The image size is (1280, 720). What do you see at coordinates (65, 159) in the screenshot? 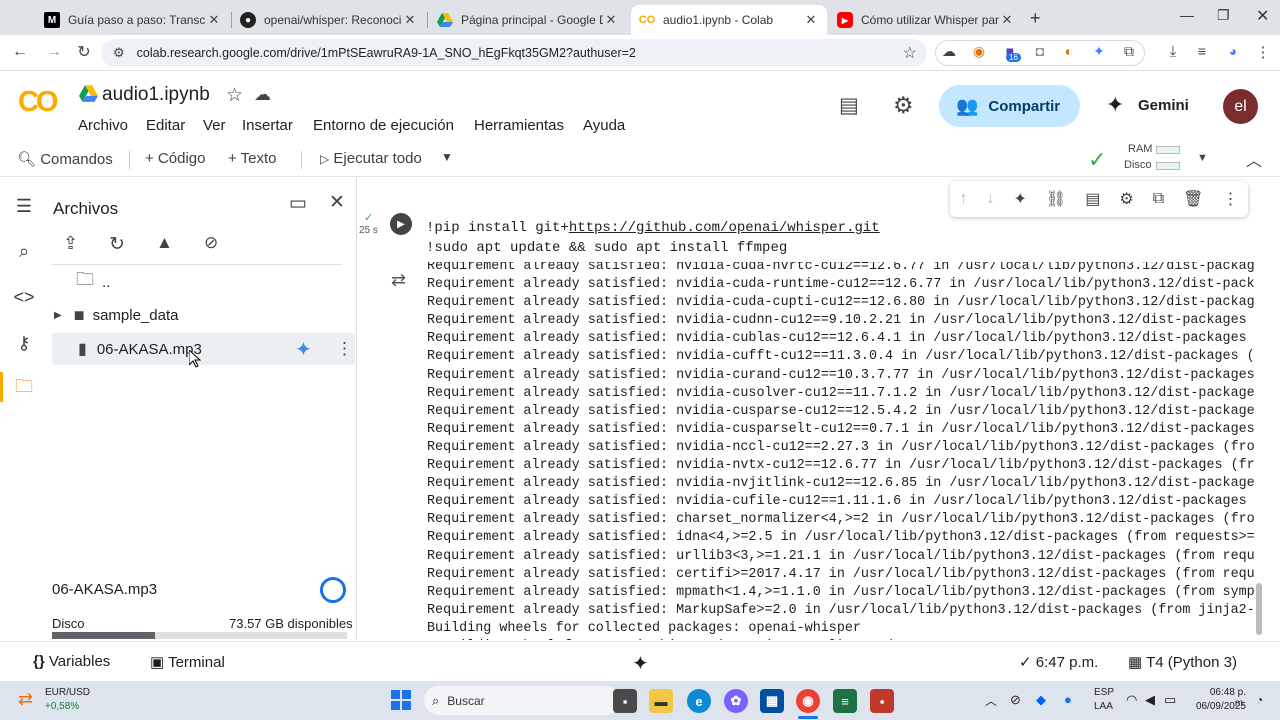
I see `commands-button: 🔍︎ Comandos` at bounding box center [65, 159].